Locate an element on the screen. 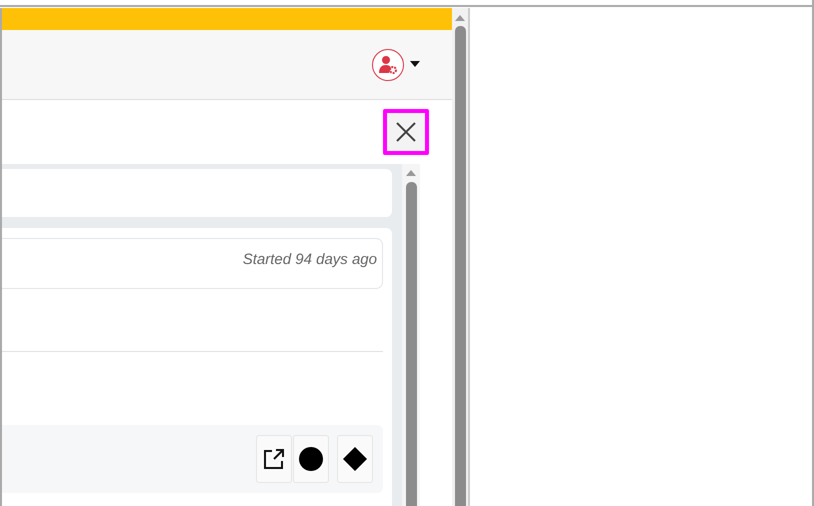  external-link-icon is located at coordinates (274, 459).